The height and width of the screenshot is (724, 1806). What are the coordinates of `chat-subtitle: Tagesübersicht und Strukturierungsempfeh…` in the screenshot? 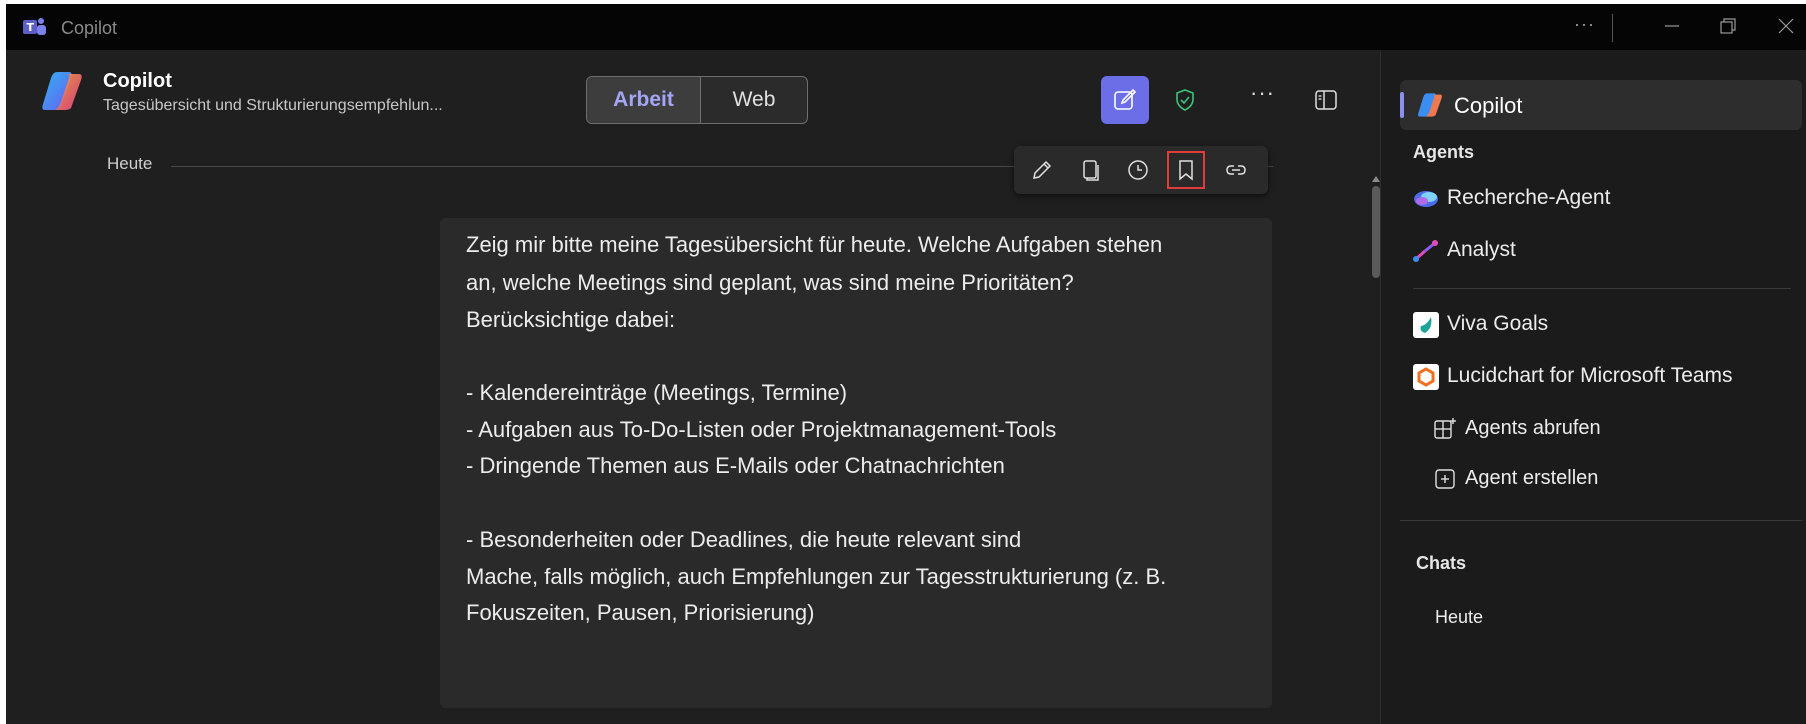 It's located at (273, 105).